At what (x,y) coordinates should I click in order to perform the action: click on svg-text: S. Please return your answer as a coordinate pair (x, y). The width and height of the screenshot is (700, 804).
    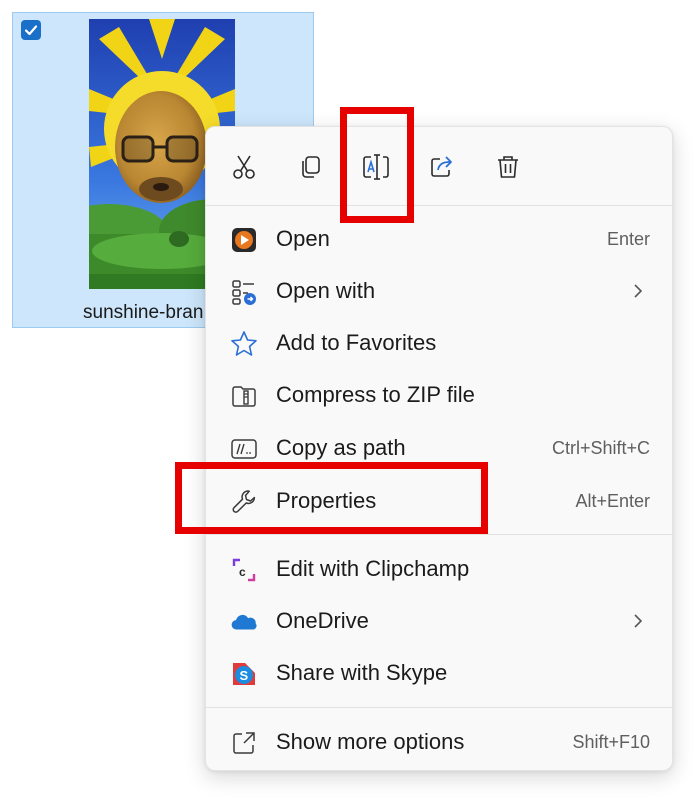
    Looking at the image, I should click on (244, 675).